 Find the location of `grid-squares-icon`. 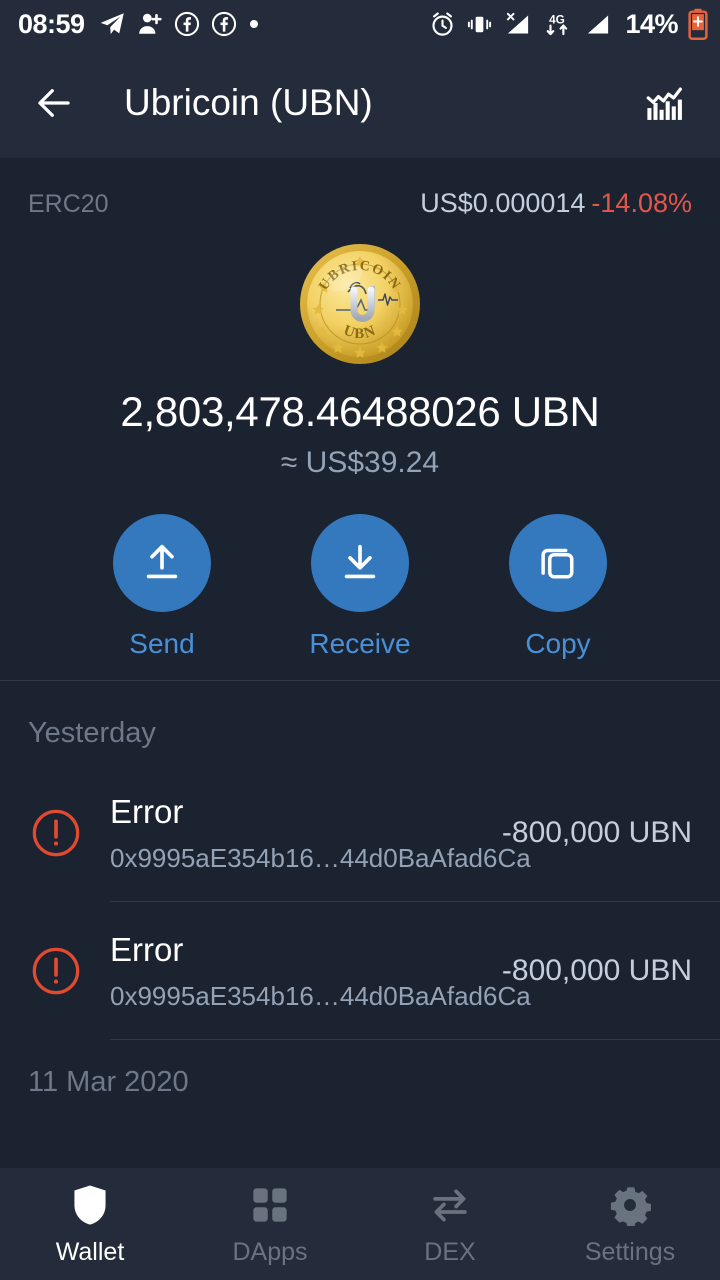

grid-squares-icon is located at coordinates (270, 1205).